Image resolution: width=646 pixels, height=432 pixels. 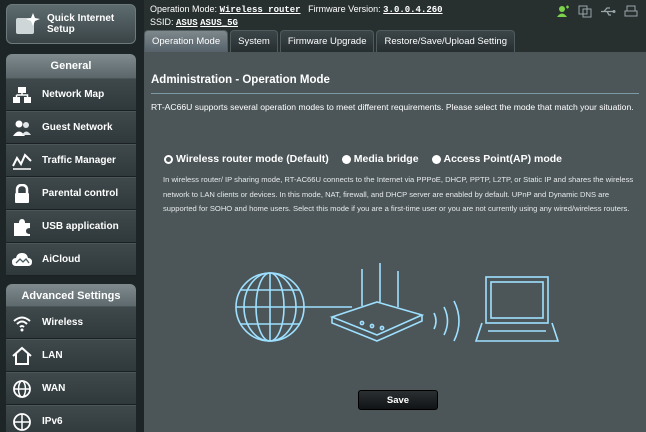 I want to click on user-status-icon, so click(x=563, y=11).